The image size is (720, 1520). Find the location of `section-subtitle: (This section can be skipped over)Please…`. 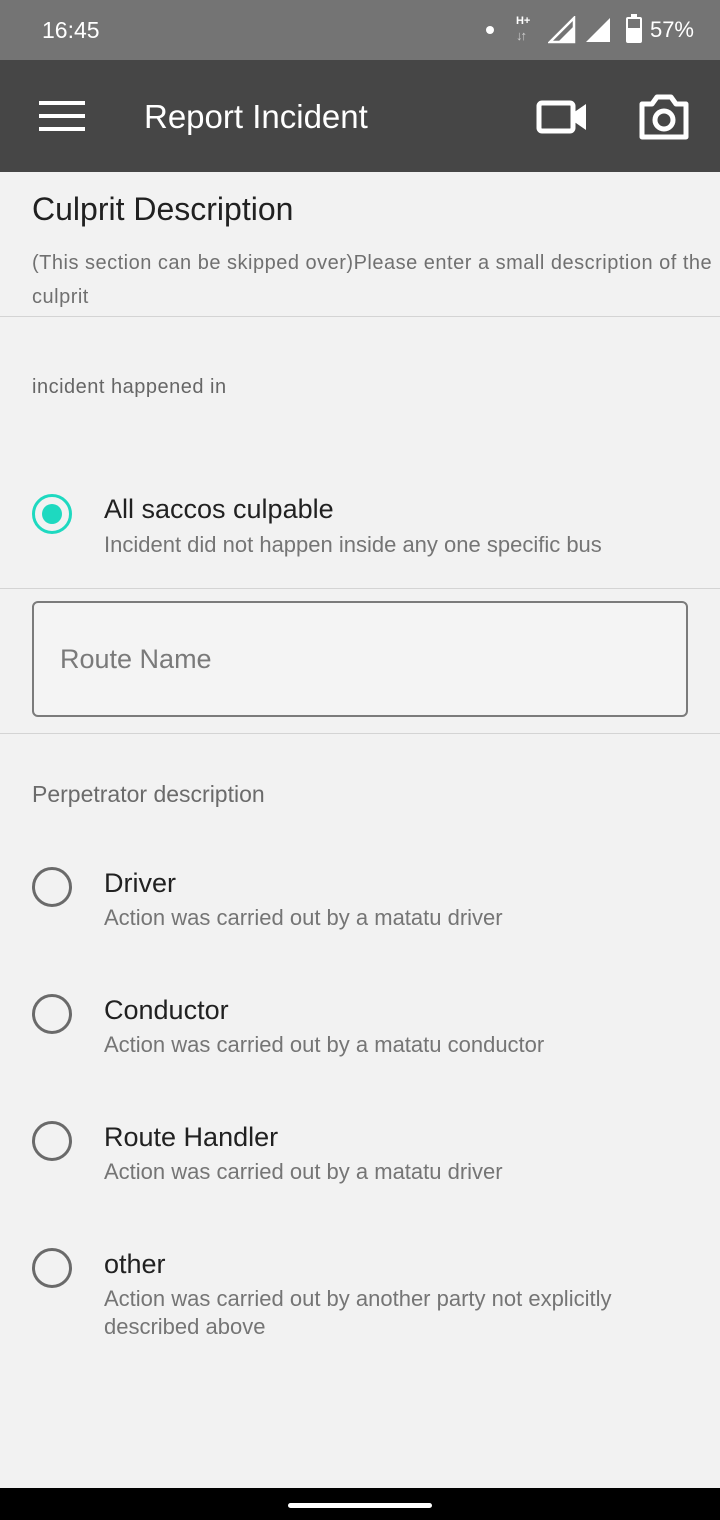

section-subtitle: (This section can be skipped over)Please… is located at coordinates (372, 280).